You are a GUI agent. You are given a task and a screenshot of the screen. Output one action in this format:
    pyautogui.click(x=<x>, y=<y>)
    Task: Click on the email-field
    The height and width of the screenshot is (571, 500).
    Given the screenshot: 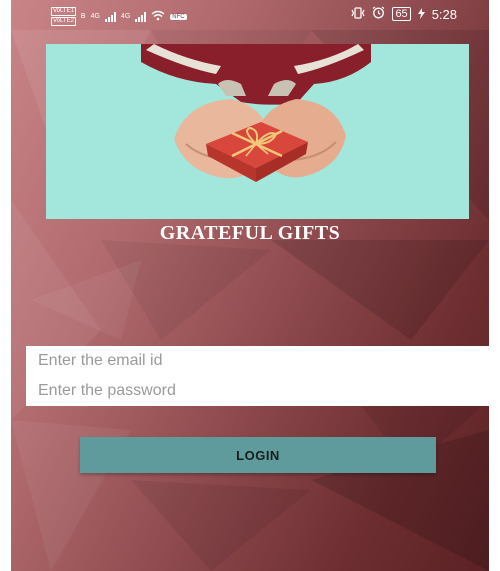 What is the action you would take?
    pyautogui.click(x=257, y=361)
    